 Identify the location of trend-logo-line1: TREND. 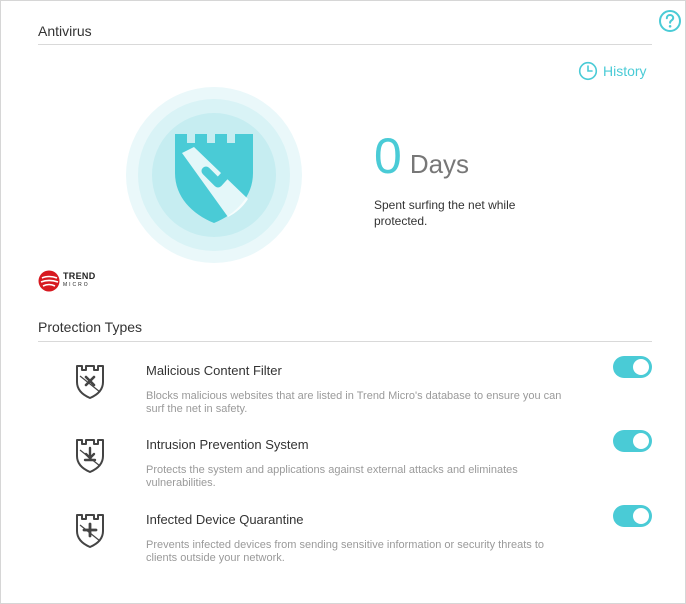
(79, 276).